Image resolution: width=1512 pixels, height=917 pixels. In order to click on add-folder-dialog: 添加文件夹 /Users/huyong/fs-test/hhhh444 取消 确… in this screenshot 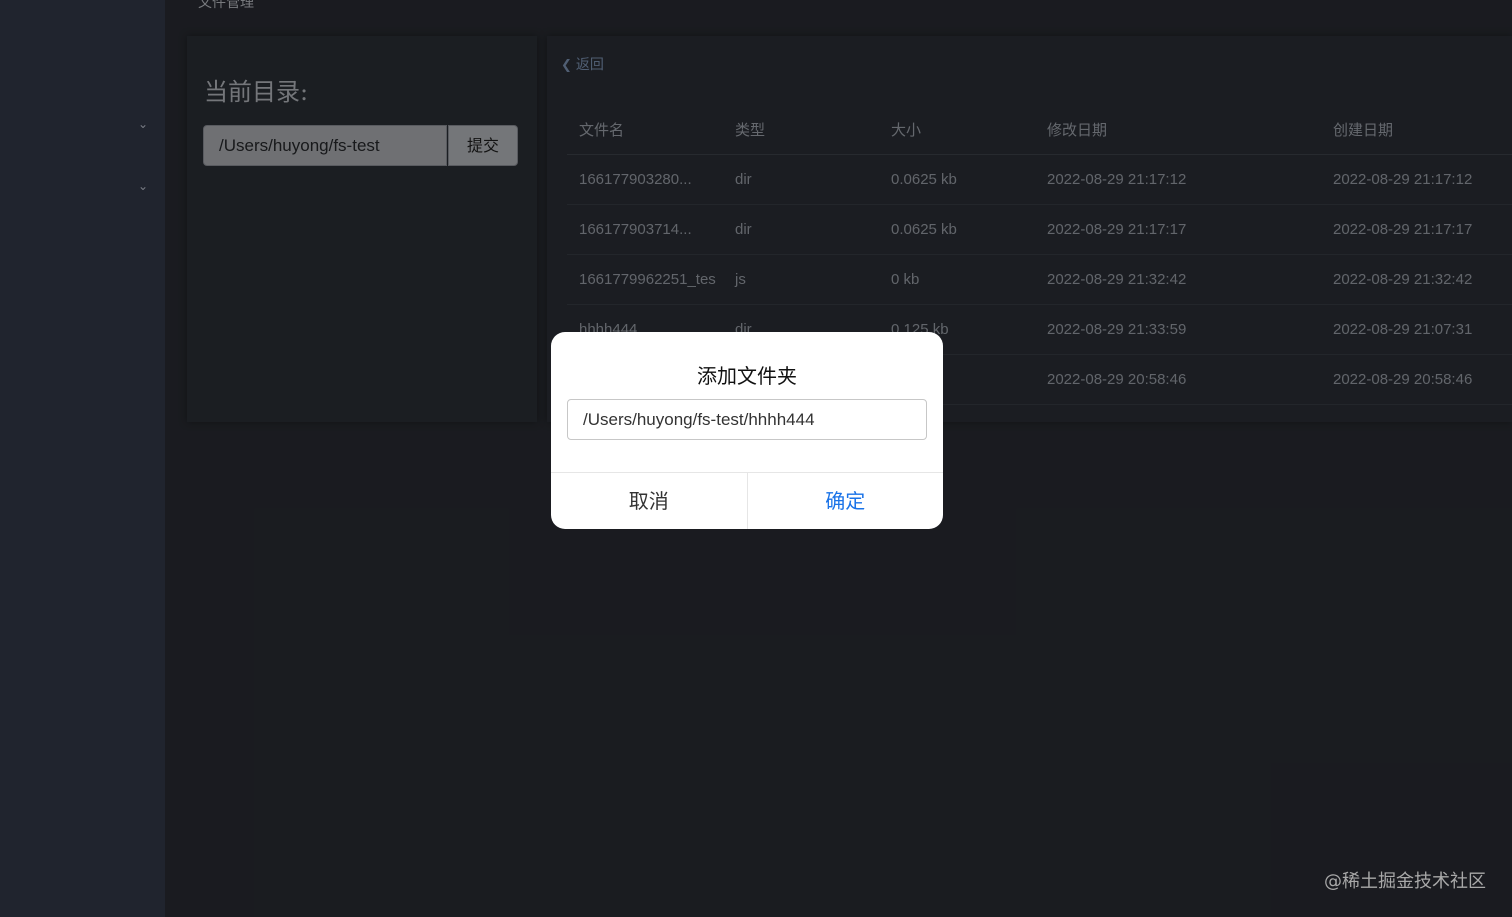, I will do `click(747, 430)`.